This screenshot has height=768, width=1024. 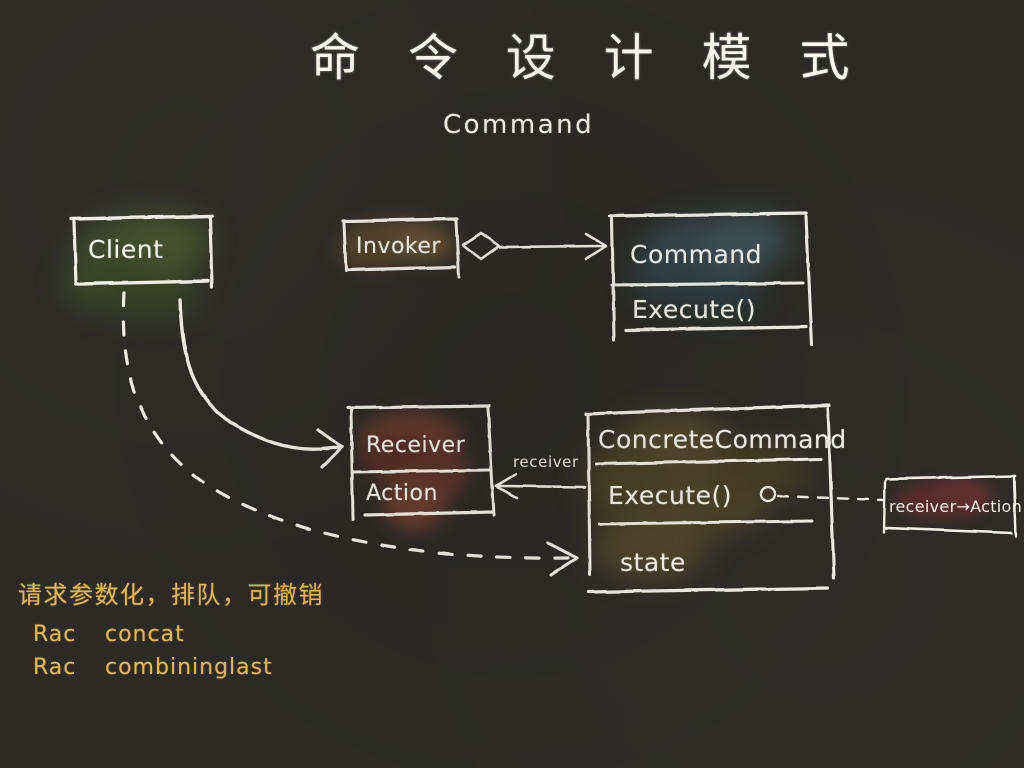 I want to click on annotation-2-key: Rac, so click(x=55, y=667).